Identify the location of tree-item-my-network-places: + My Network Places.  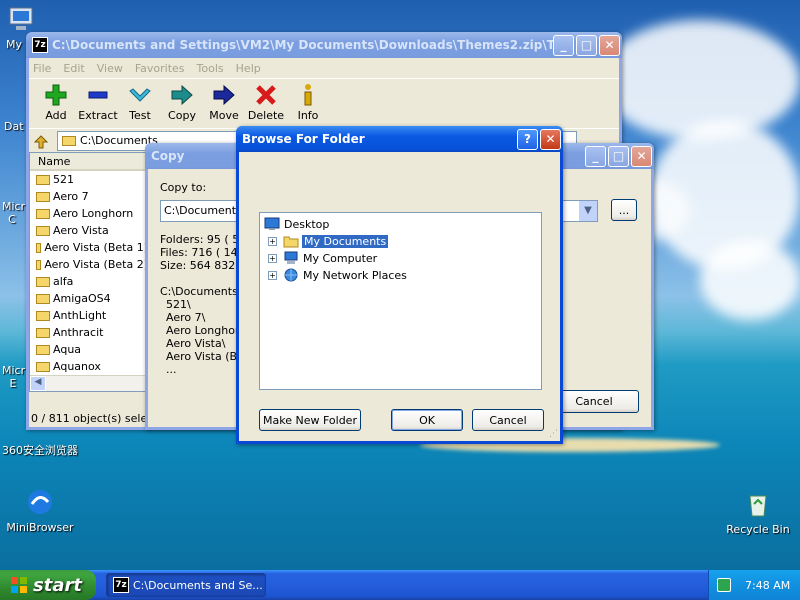
(337, 275).